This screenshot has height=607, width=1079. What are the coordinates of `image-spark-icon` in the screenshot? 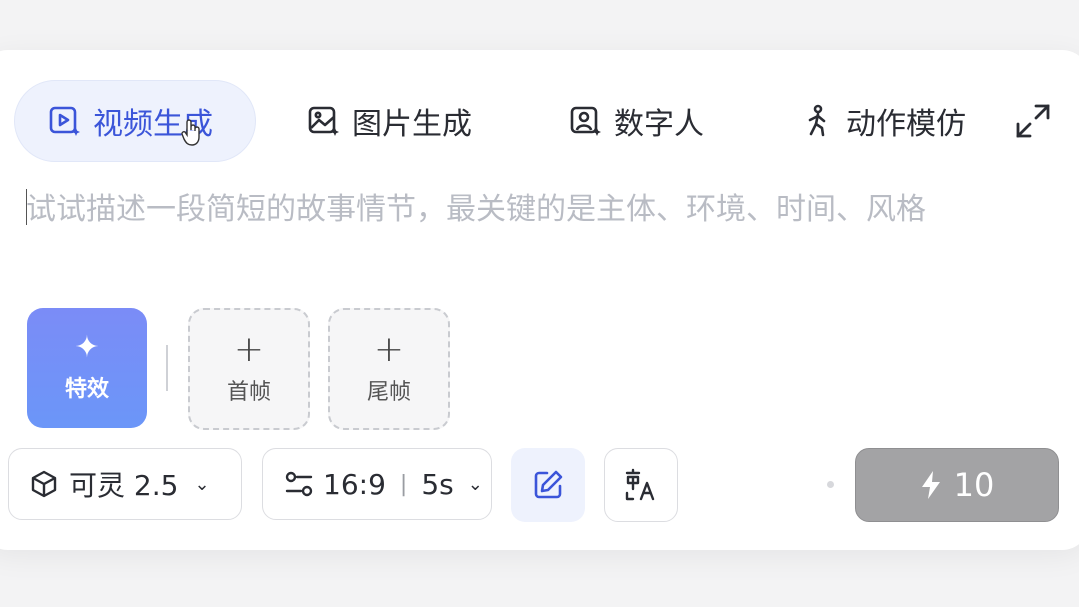 It's located at (323, 121).